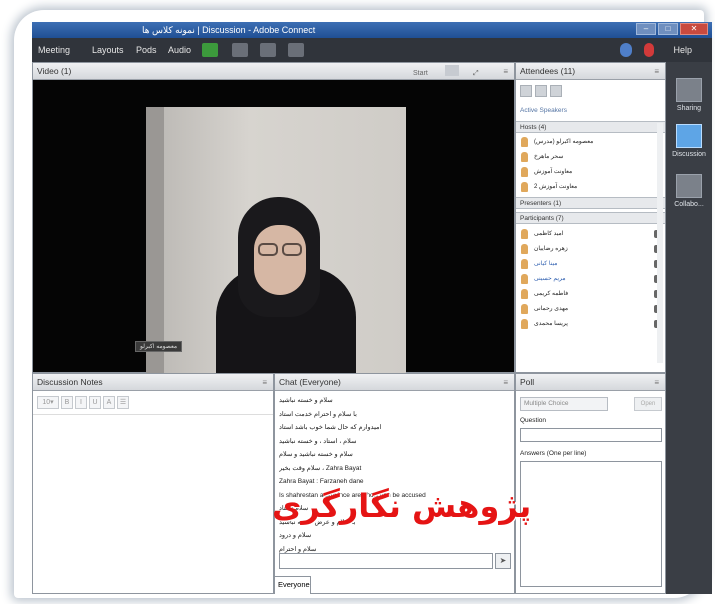 The height and width of the screenshot is (604, 715). I want to click on question-label: Question, so click(533, 420).